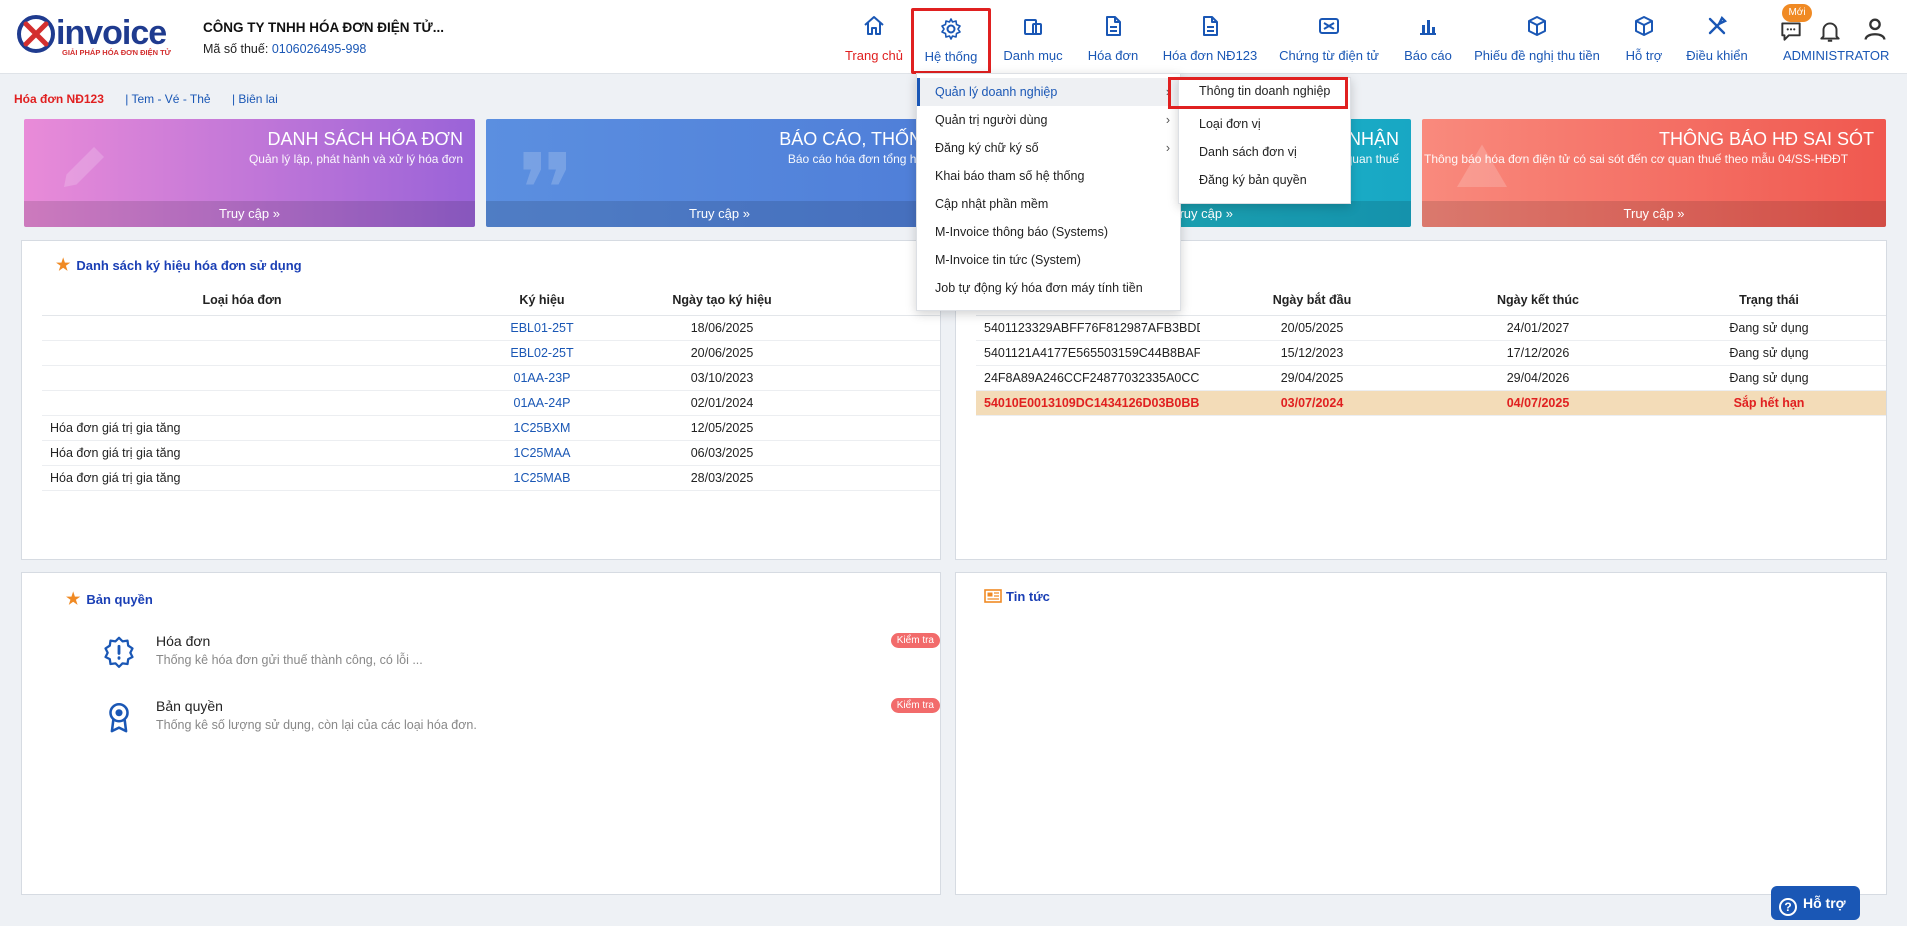  I want to click on cell-end: 29/04/2026, so click(1538, 378).